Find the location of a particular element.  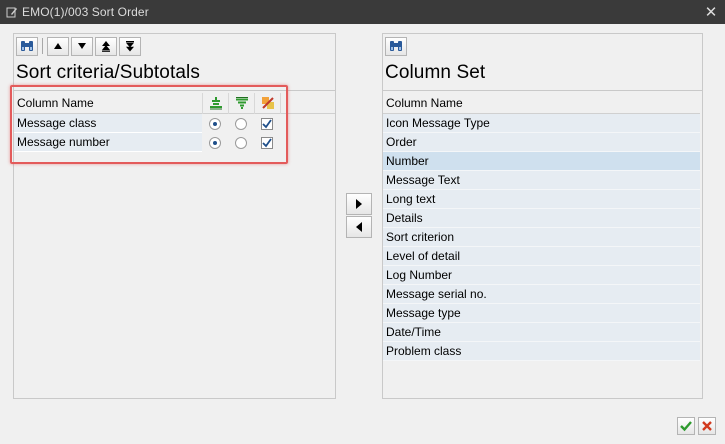

arrow-right-icon is located at coordinates (359, 204).